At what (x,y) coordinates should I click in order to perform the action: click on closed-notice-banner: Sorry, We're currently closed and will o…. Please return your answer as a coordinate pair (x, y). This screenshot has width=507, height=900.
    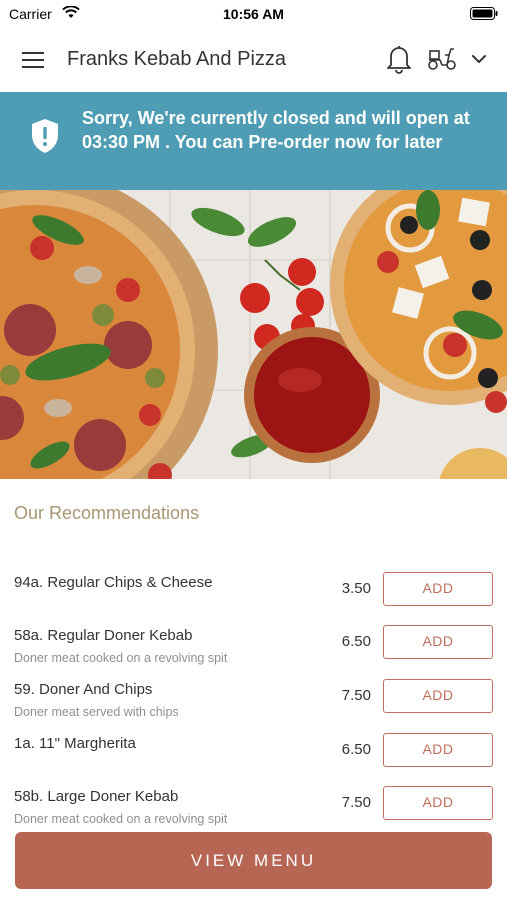
    Looking at the image, I should click on (253, 141).